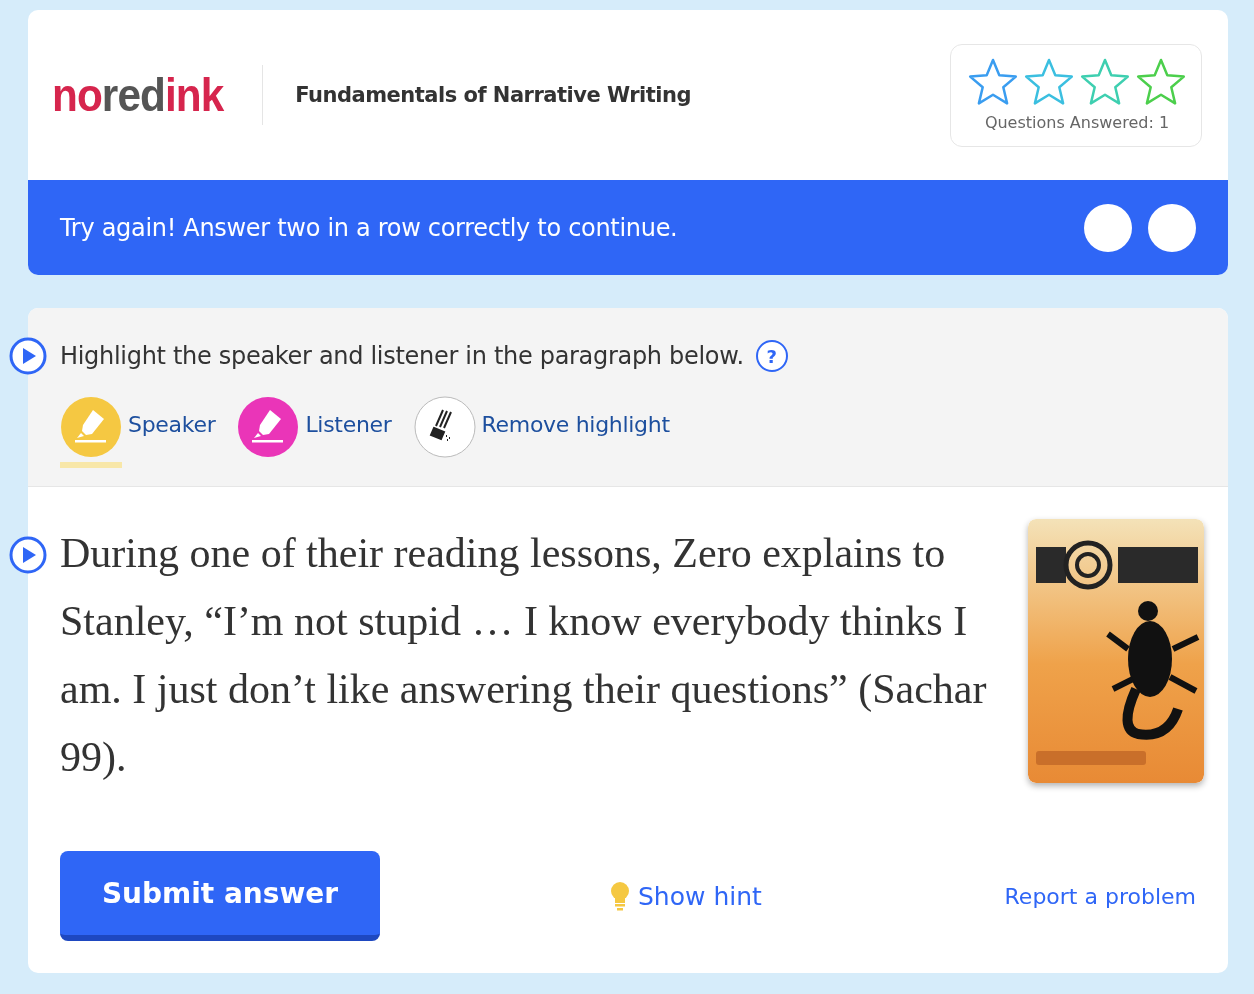 The image size is (1254, 994). What do you see at coordinates (138, 432) in the screenshot?
I see `highlighter-tool: Speaker` at bounding box center [138, 432].